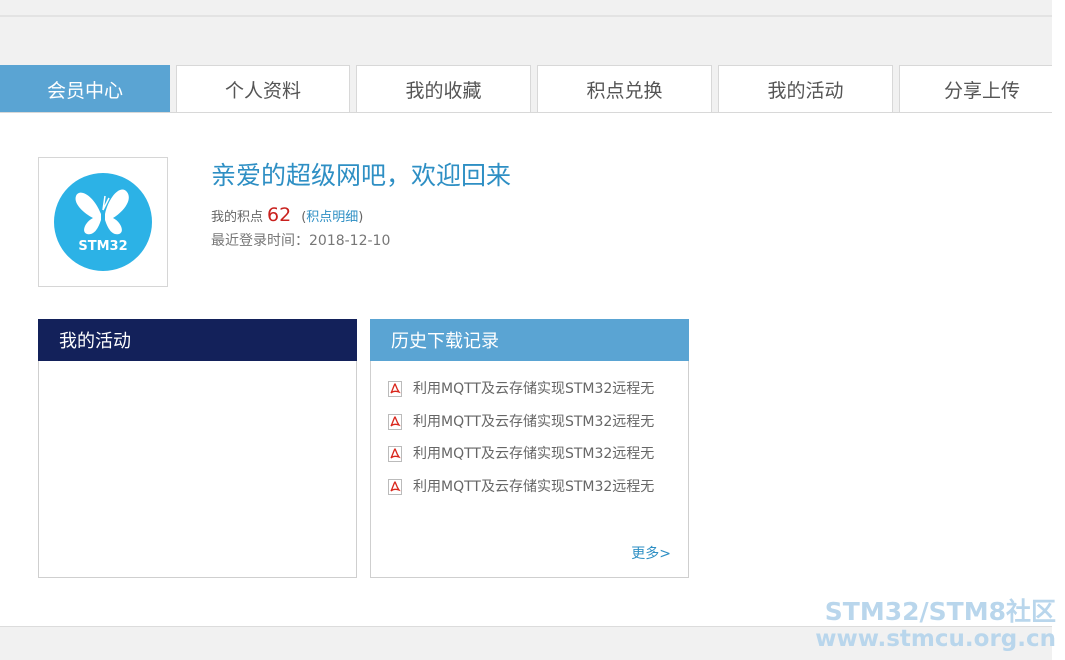 This screenshot has height=660, width=1065. Describe the element at coordinates (102, 246) in the screenshot. I see `logo-text: STM32` at that location.